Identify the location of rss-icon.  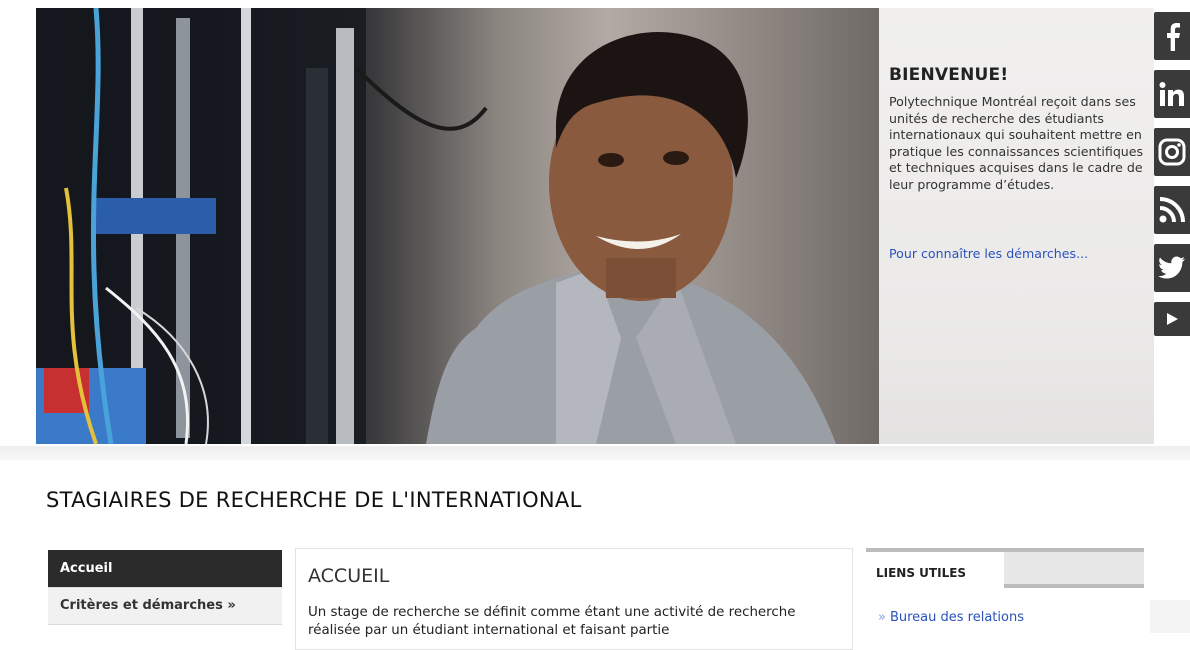
(1172, 210).